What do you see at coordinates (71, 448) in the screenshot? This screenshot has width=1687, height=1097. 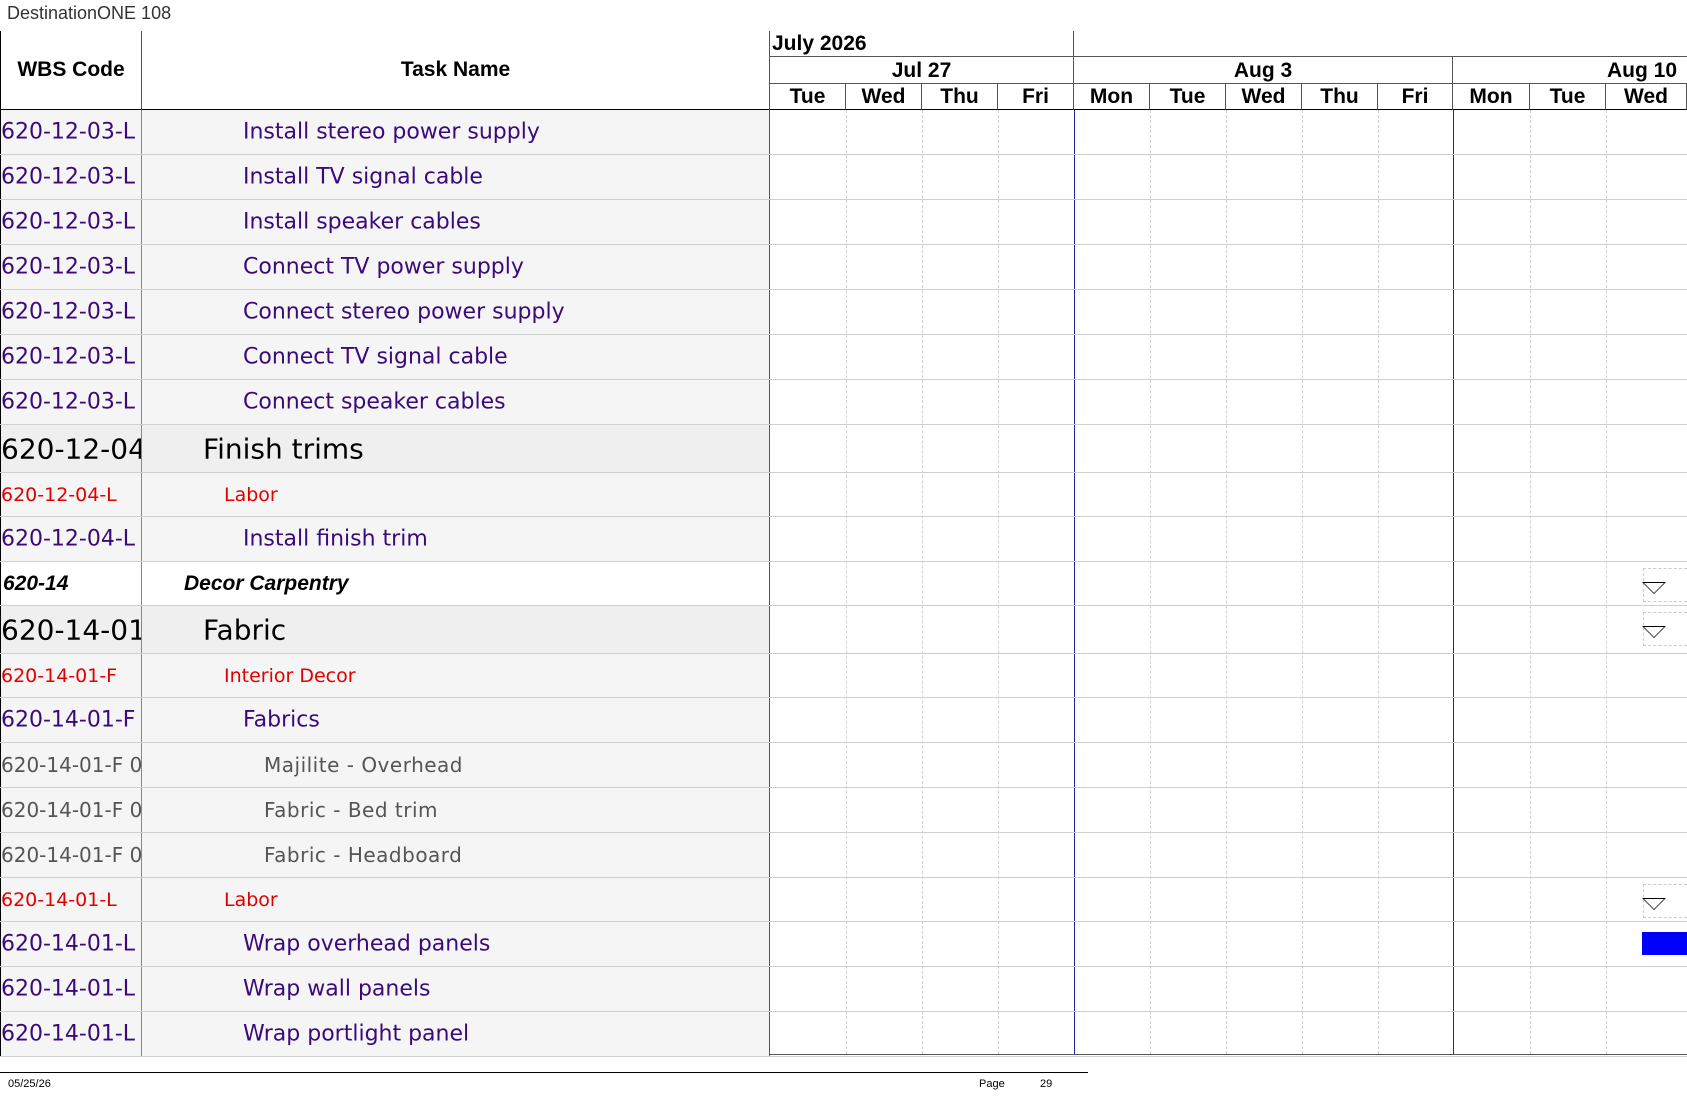 I see `wbs-code-cell: 620-12-04` at bounding box center [71, 448].